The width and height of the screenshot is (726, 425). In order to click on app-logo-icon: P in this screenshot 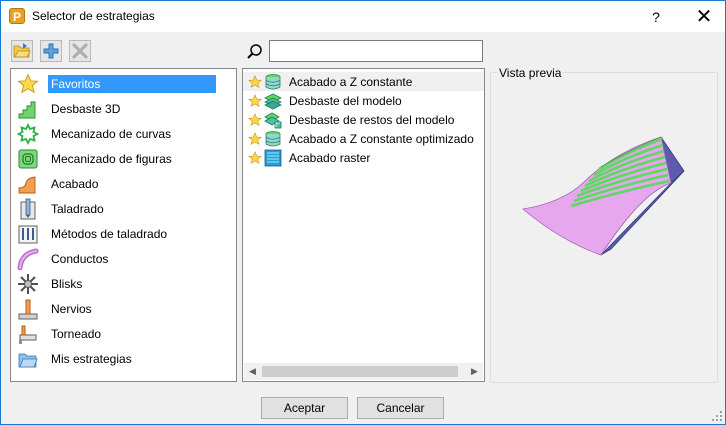, I will do `click(17, 16)`.